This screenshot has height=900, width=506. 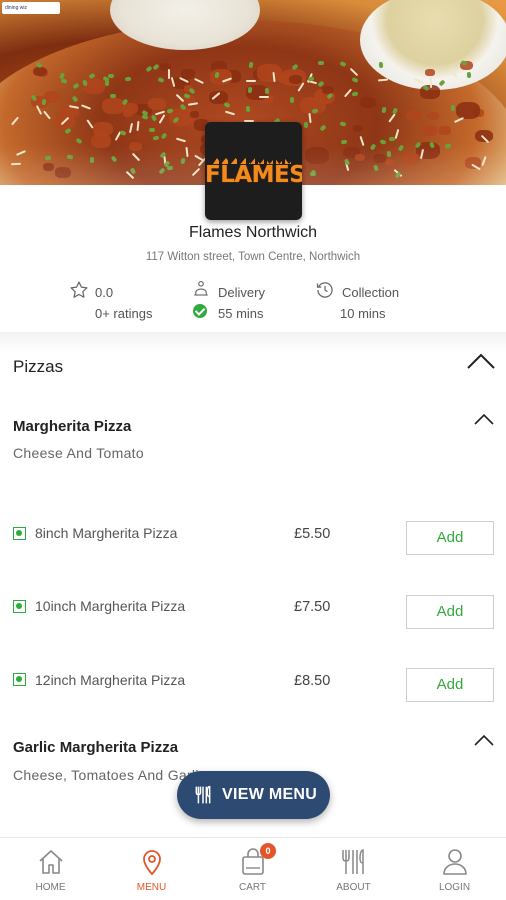 What do you see at coordinates (270, 794) in the screenshot?
I see `view-menu-label: VIEW MENU` at bounding box center [270, 794].